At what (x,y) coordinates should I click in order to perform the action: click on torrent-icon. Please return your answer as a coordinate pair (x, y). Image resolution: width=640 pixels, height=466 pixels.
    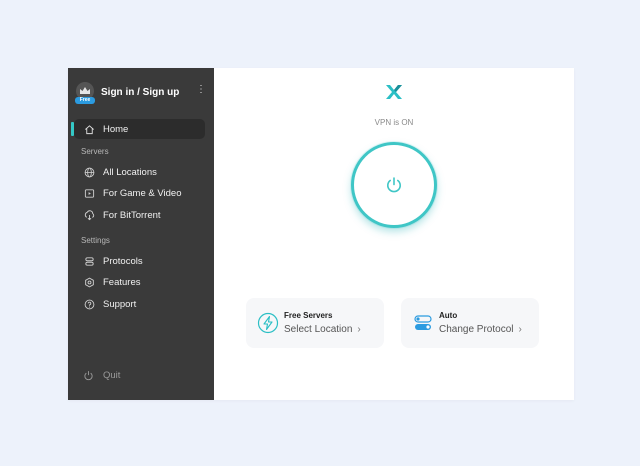
    Looking at the image, I should click on (89, 215).